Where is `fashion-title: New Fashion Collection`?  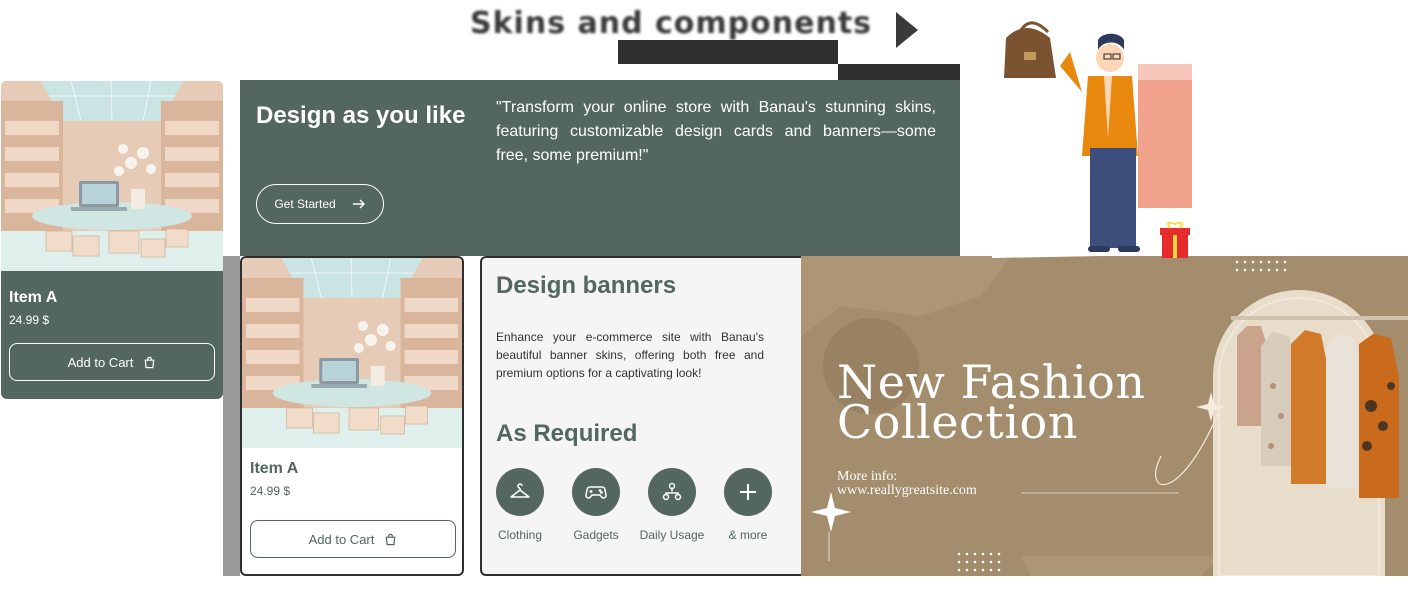
fashion-title: New Fashion Collection is located at coordinates (991, 402).